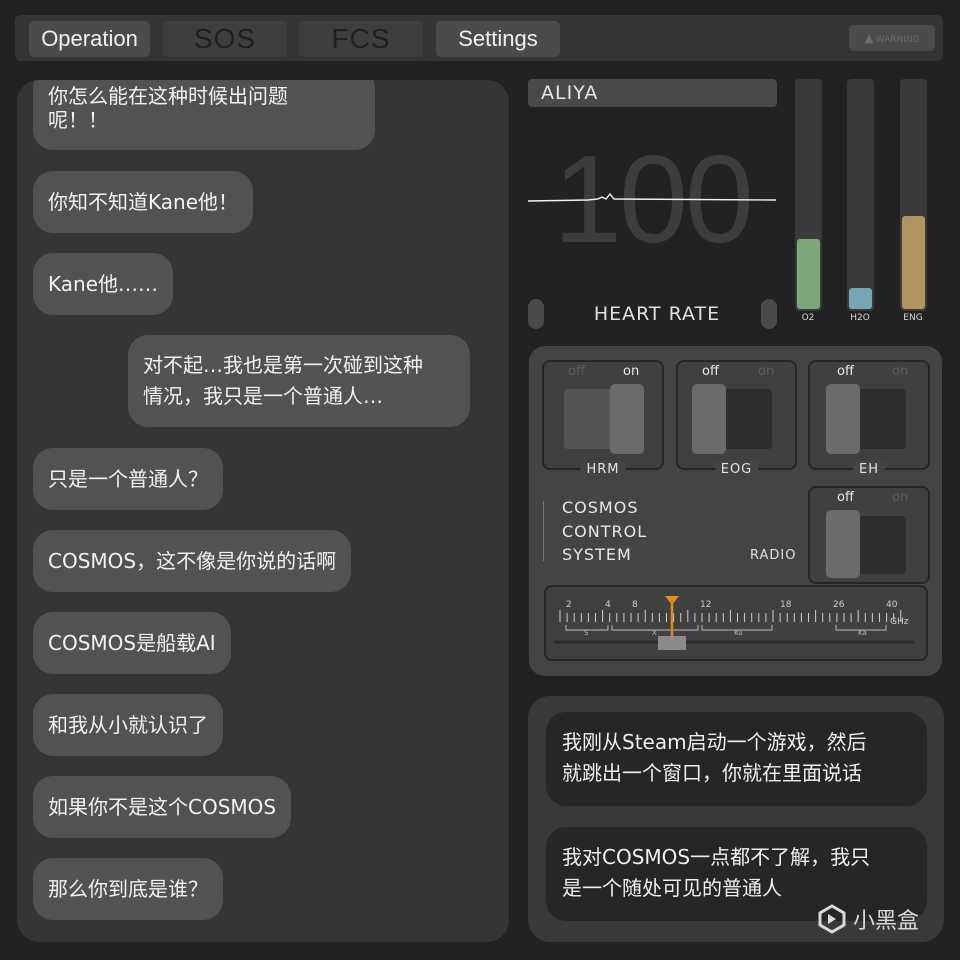  What do you see at coordinates (78, 119) in the screenshot?
I see `chat-message-1-line2: 呢！！` at bounding box center [78, 119].